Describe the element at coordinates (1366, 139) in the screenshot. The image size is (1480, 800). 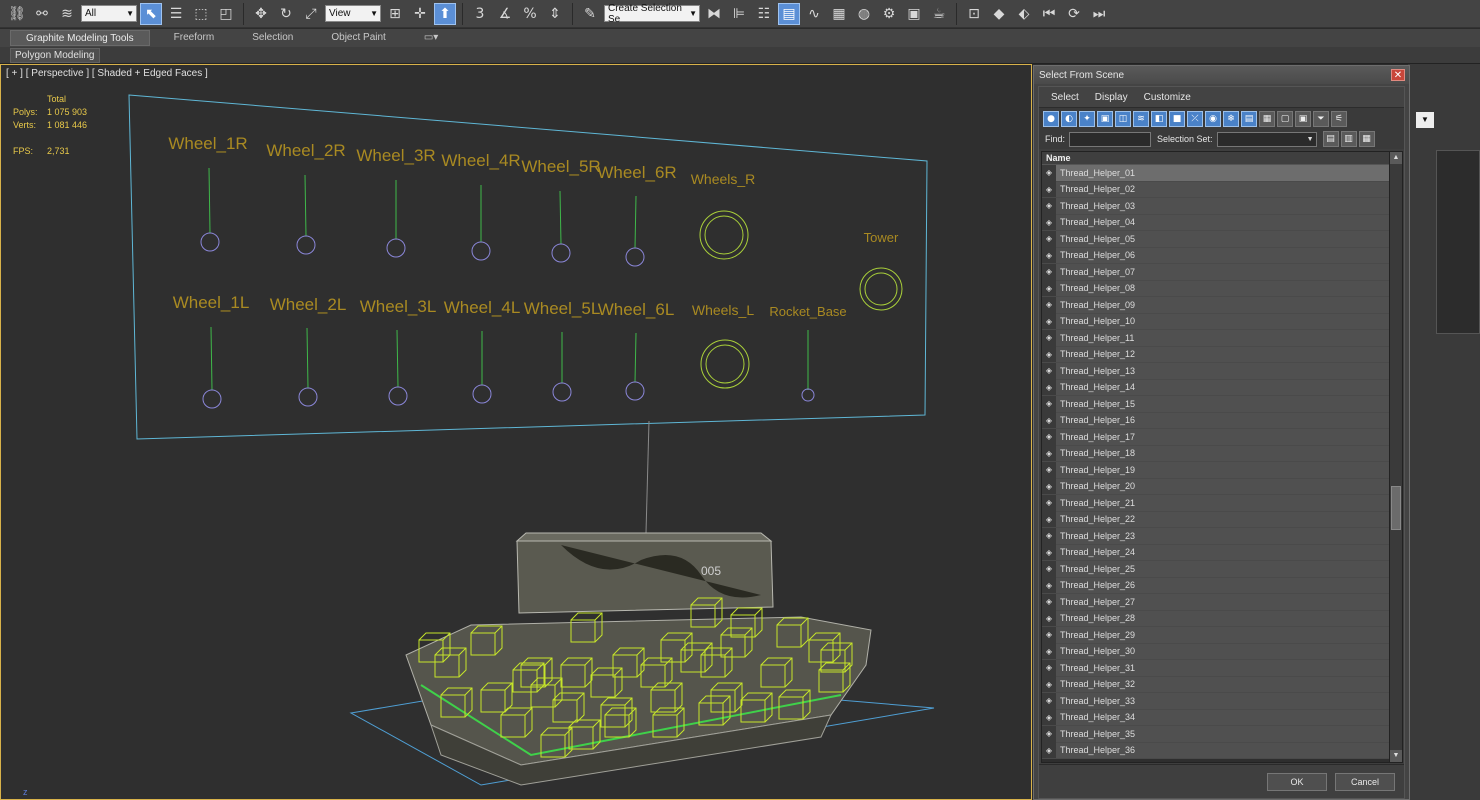
I see `remove-from-set-icon: ▦` at that location.